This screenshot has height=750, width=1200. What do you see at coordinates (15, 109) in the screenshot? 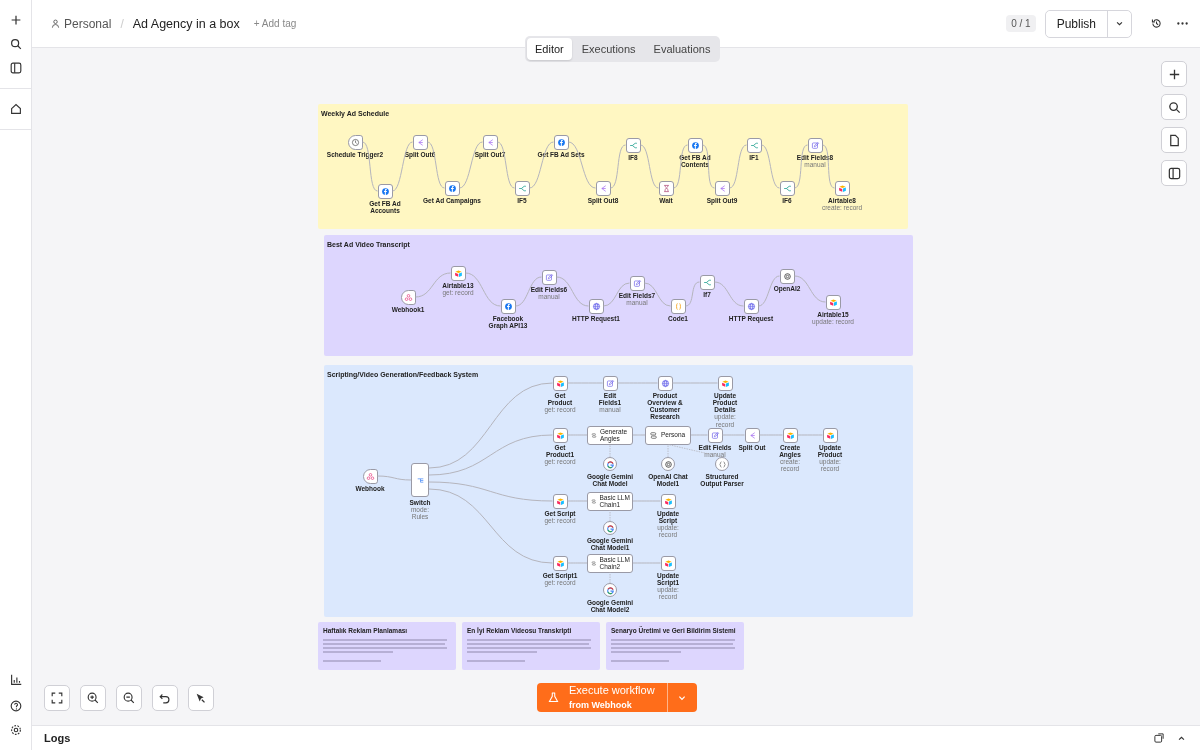
I see `home-icon` at bounding box center [15, 109].